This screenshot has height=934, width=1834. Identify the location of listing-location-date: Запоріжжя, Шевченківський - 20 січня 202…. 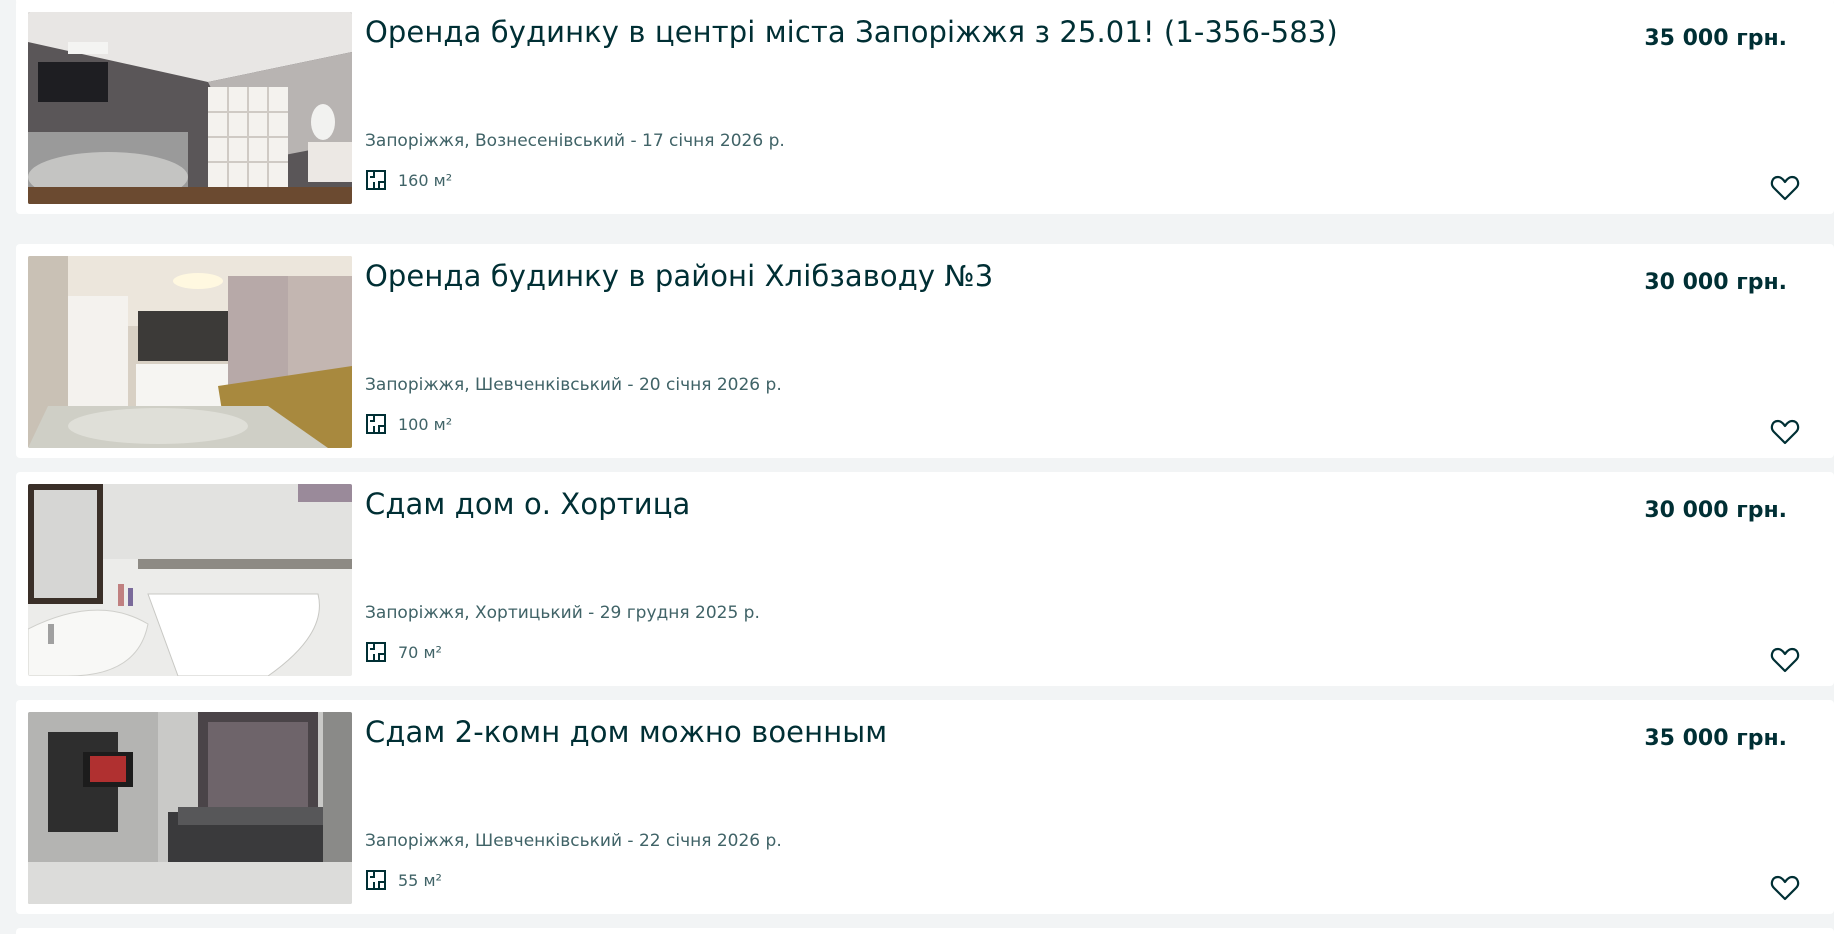
(573, 385).